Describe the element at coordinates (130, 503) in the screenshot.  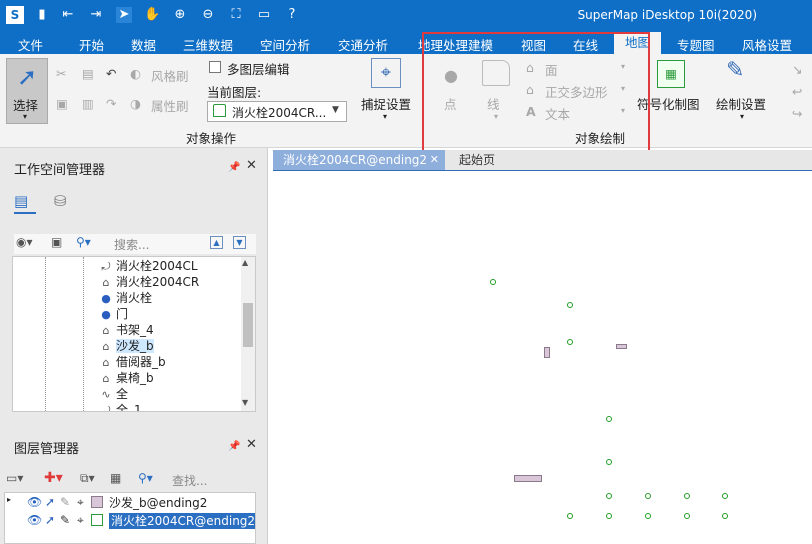
I see `layer-row: ▸ 👁 ➚ ✎ ⌖ 沙发_b@ending2` at that location.